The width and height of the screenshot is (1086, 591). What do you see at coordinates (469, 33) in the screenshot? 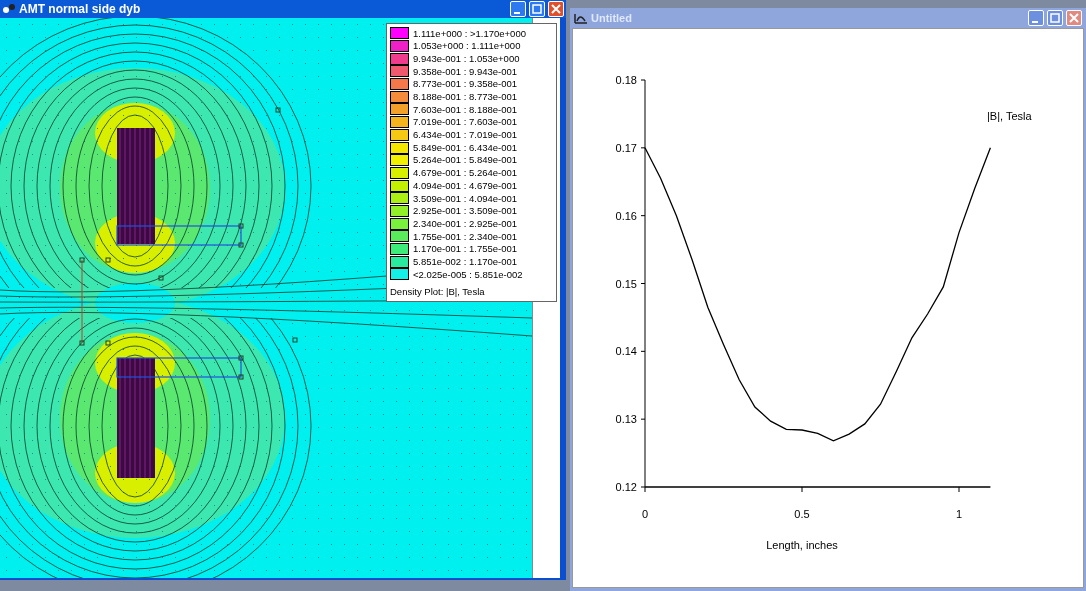
I see `legend-label: 1.111e+000 : >1.170e+000` at bounding box center [469, 33].